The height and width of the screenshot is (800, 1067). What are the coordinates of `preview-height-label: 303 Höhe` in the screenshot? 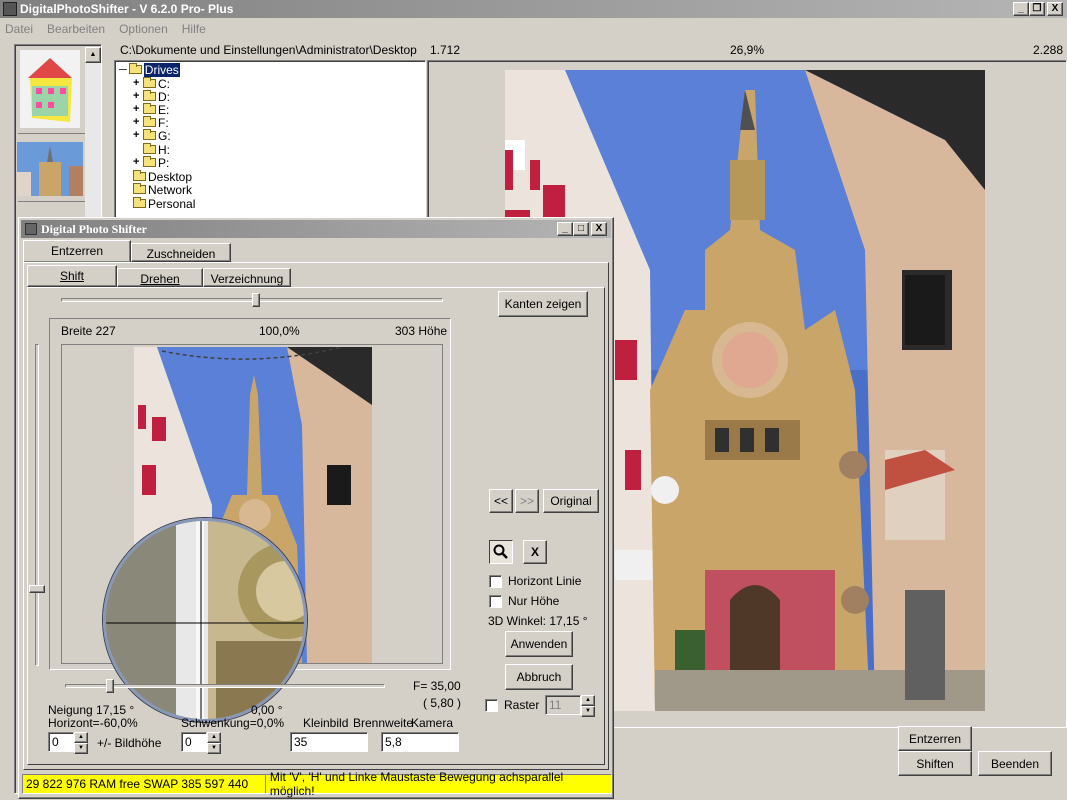 It's located at (421, 331).